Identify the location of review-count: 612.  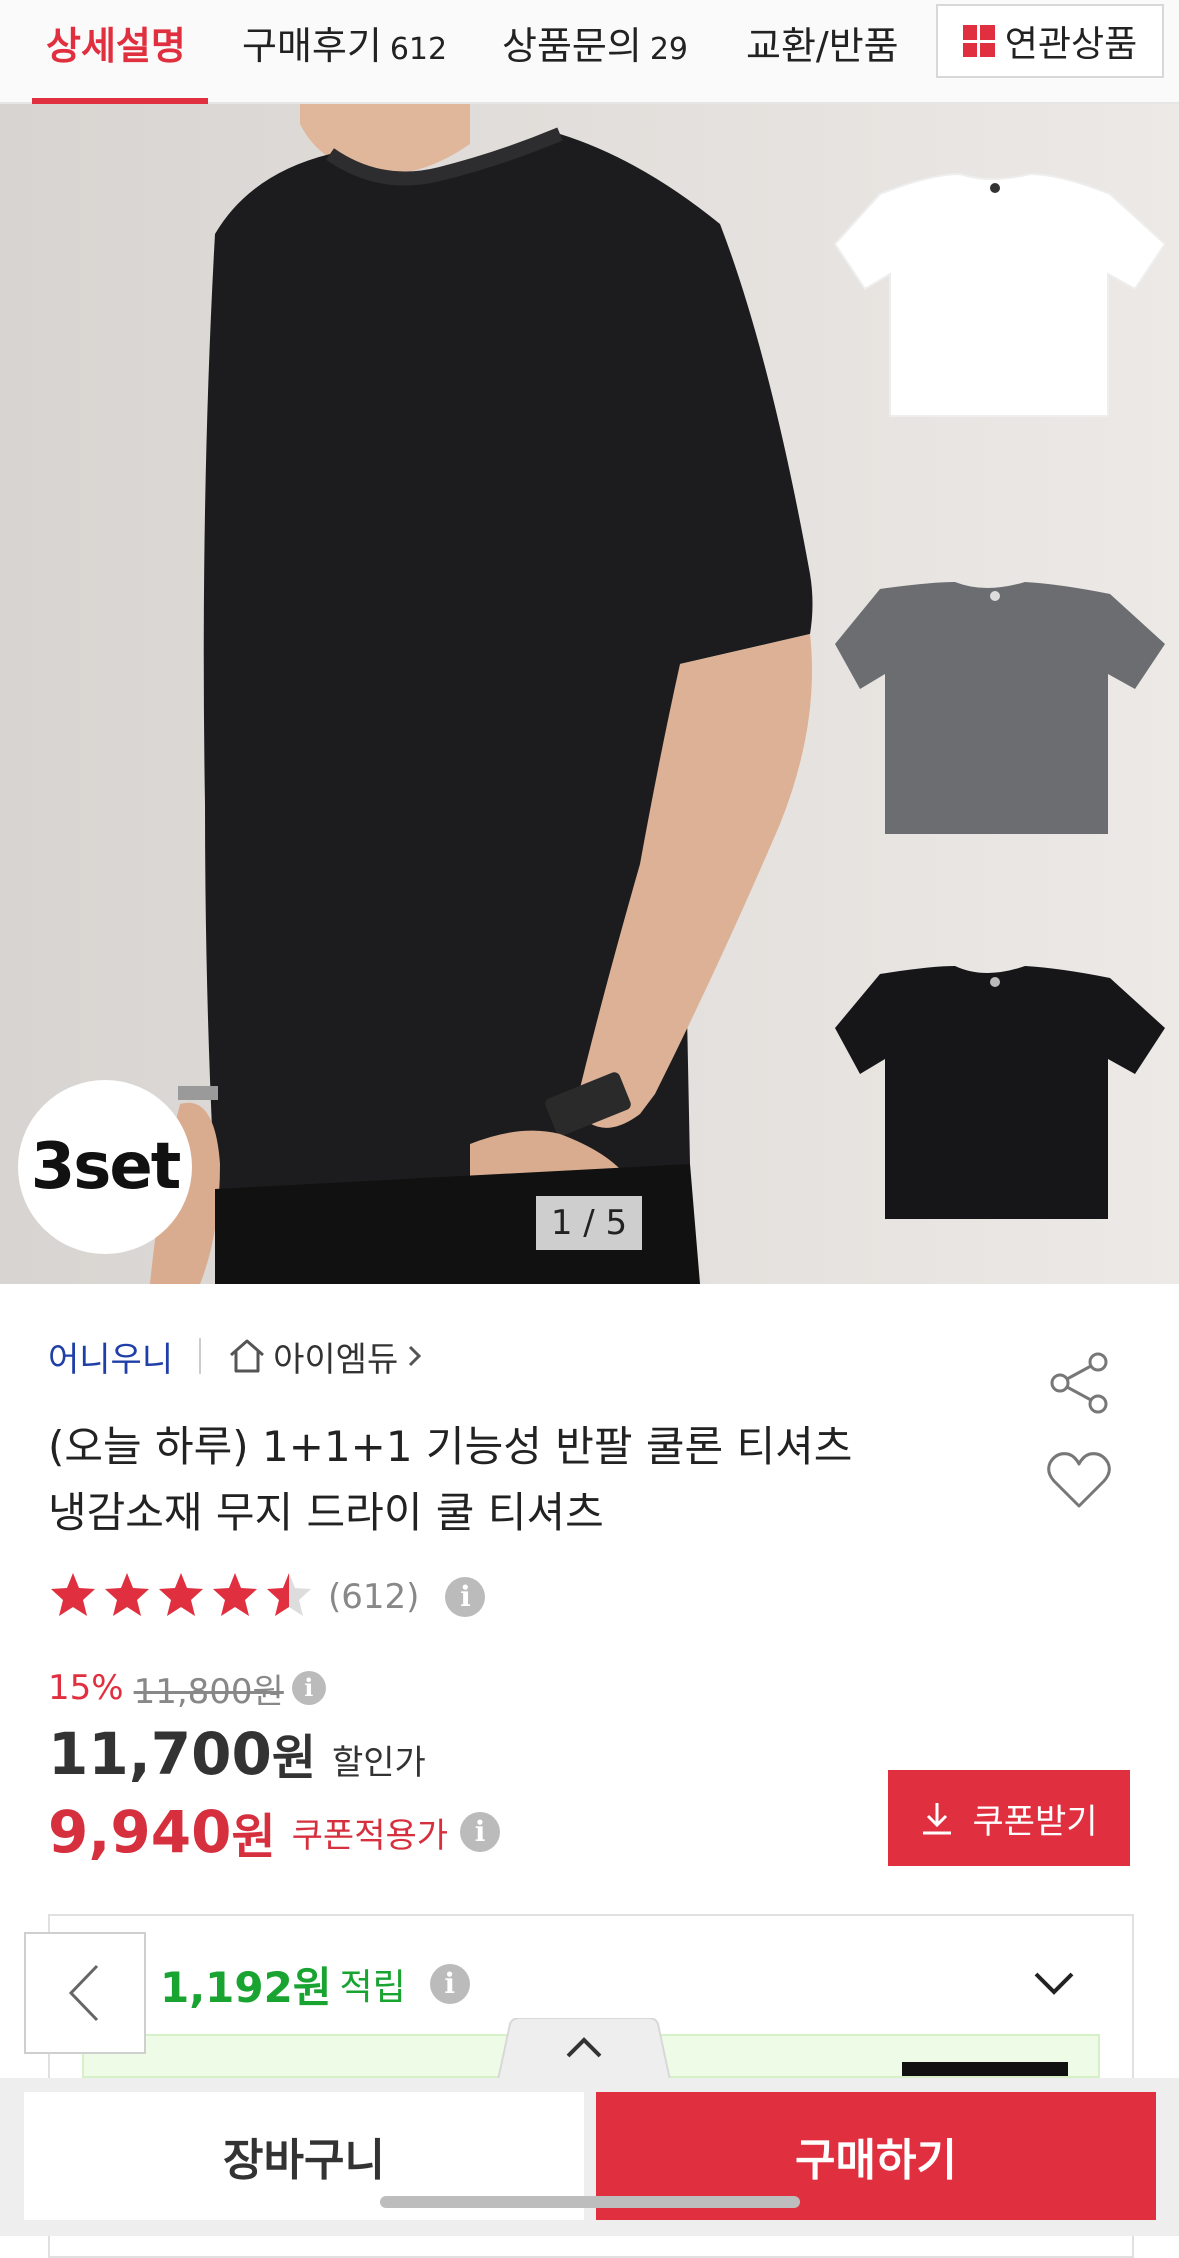
(418, 49).